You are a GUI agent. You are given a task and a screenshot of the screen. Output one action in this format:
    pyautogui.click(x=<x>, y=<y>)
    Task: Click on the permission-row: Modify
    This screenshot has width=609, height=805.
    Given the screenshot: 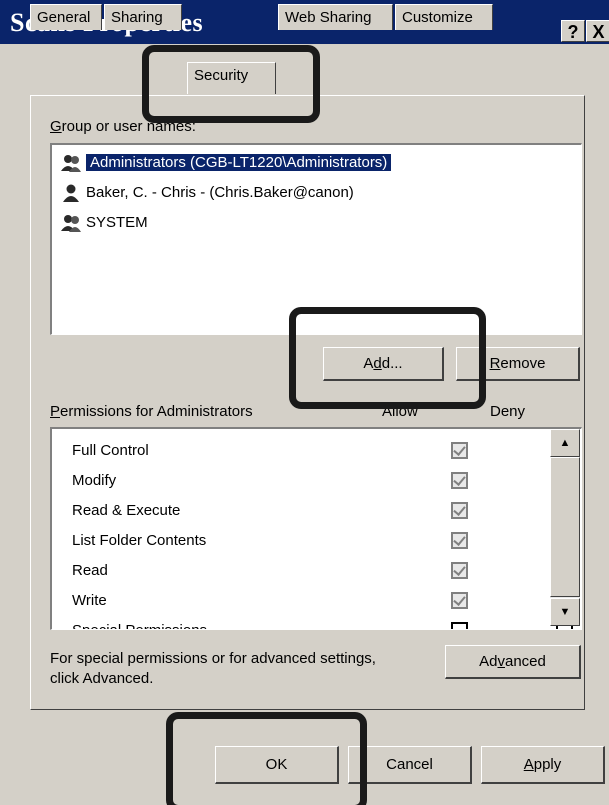 What is the action you would take?
    pyautogui.click(x=322, y=481)
    